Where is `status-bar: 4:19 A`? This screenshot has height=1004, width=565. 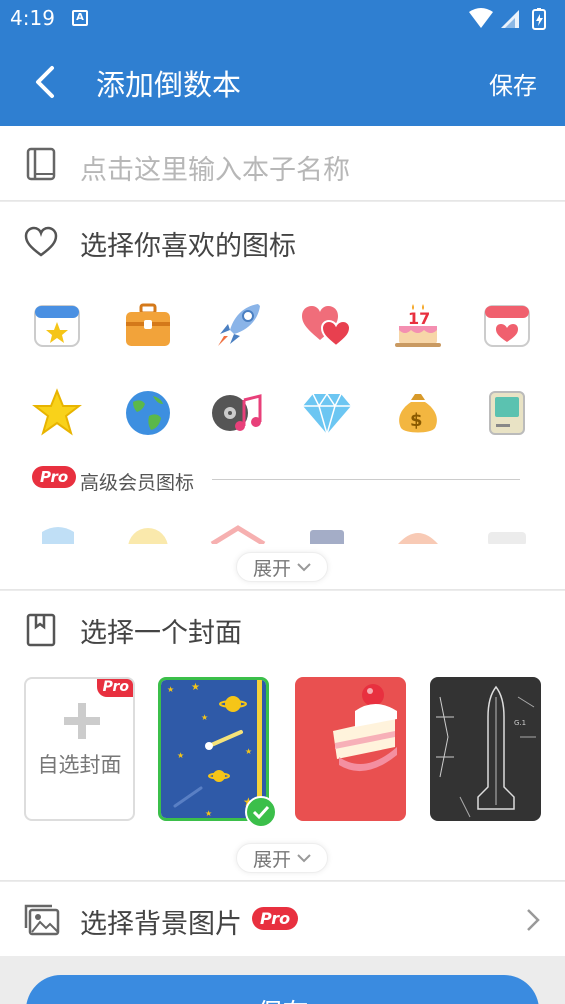 status-bar: 4:19 A is located at coordinates (282, 19).